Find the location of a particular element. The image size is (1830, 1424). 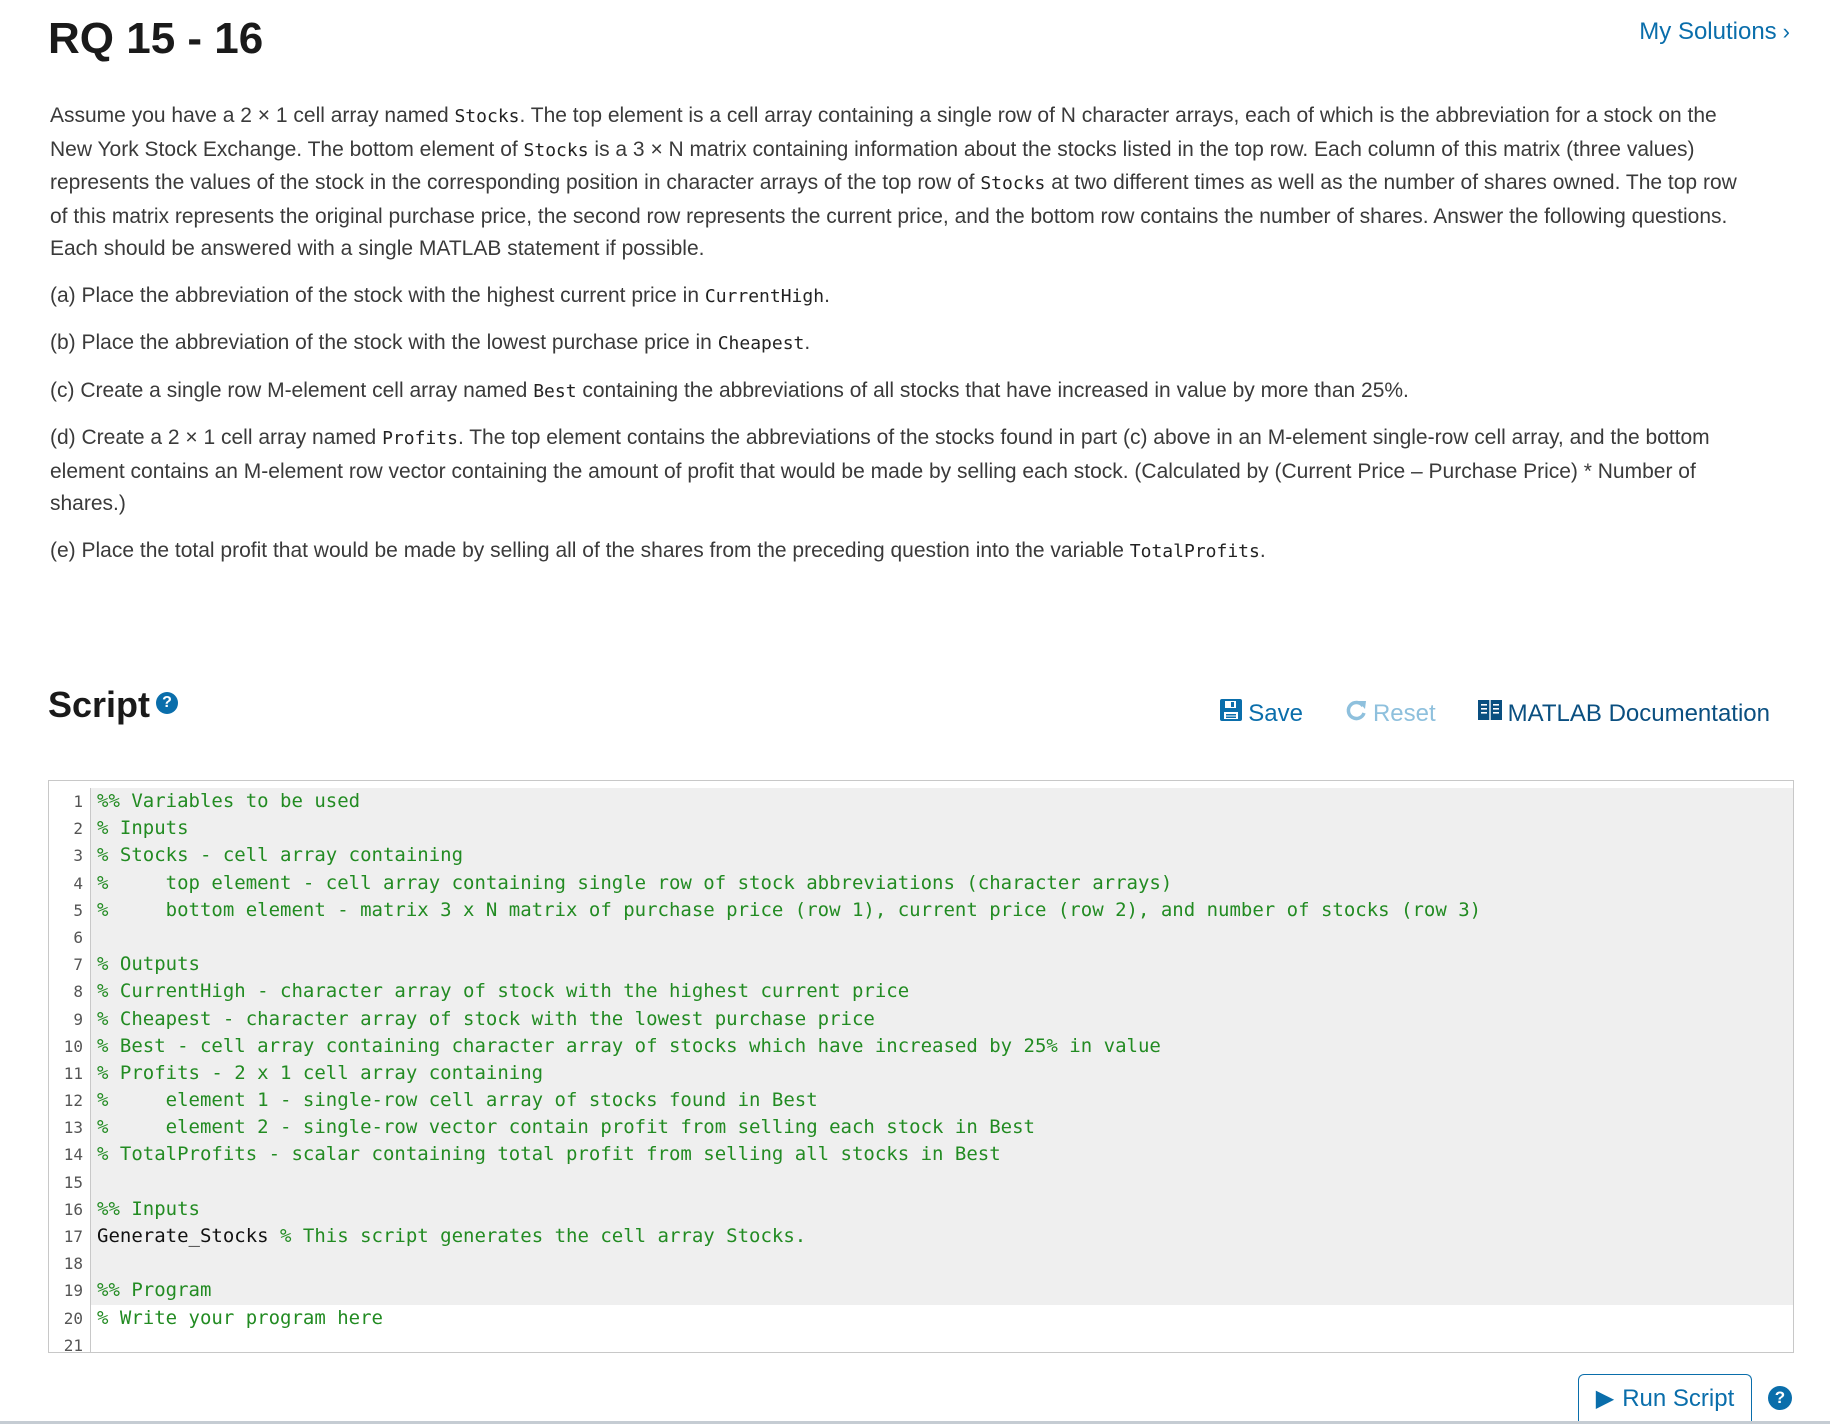

code-line: 7 % Outputs is located at coordinates (921, 965).